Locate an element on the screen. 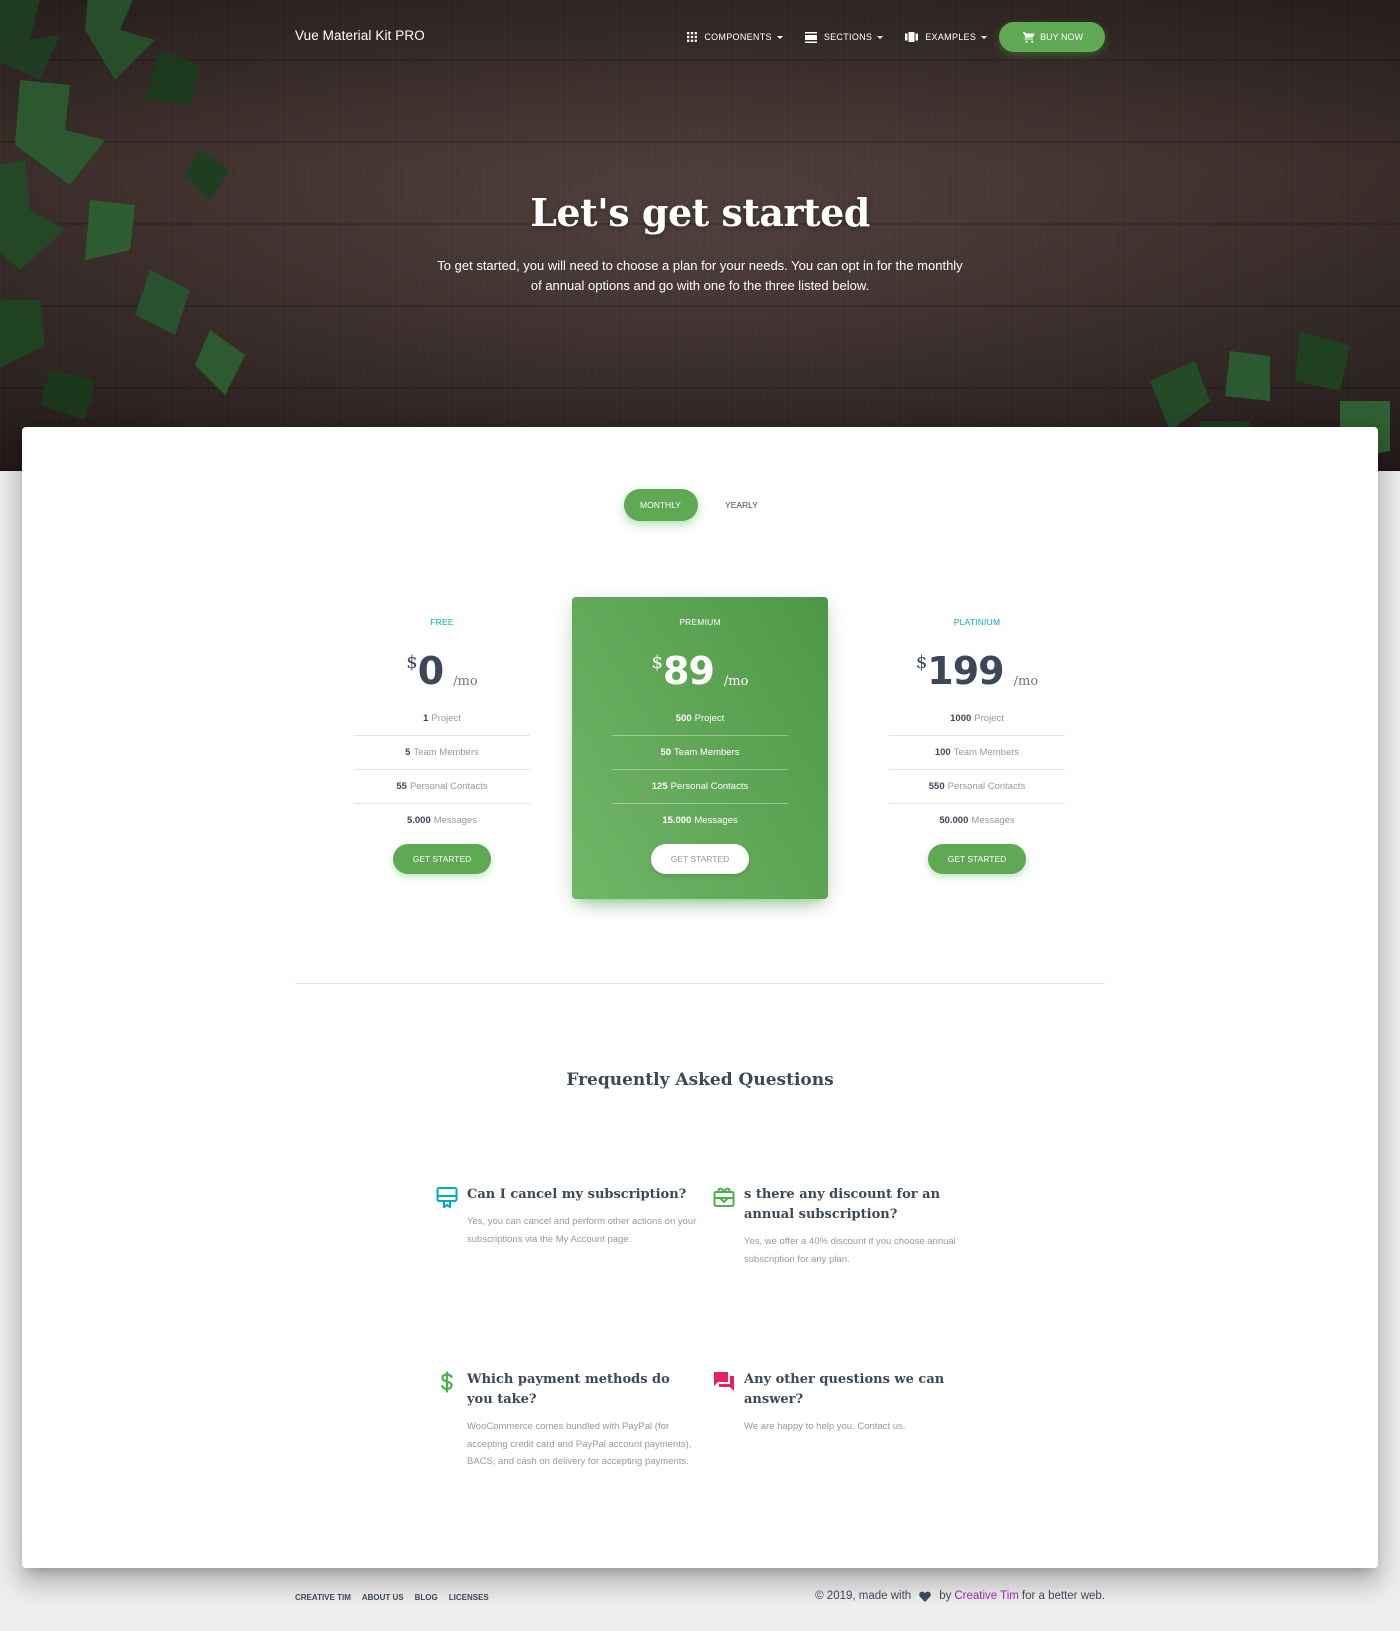 The image size is (1400, 1631). nav-item-components: Components is located at coordinates (735, 37).